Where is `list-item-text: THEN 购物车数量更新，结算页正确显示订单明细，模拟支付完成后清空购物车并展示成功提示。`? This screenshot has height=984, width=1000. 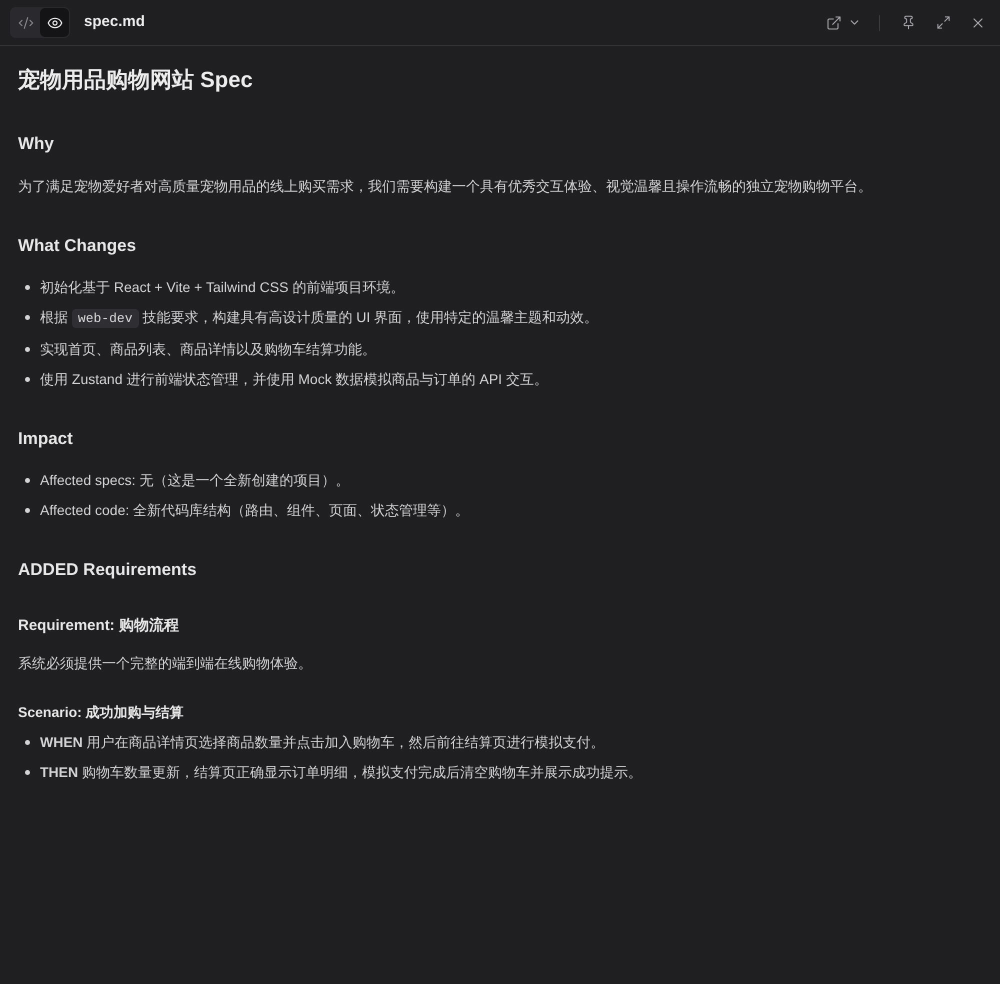 list-item-text: THEN 购物车数量更新，结算页正确显示订单明细，模拟支付完成后清空购物车并展示成功提示。 is located at coordinates (341, 772).